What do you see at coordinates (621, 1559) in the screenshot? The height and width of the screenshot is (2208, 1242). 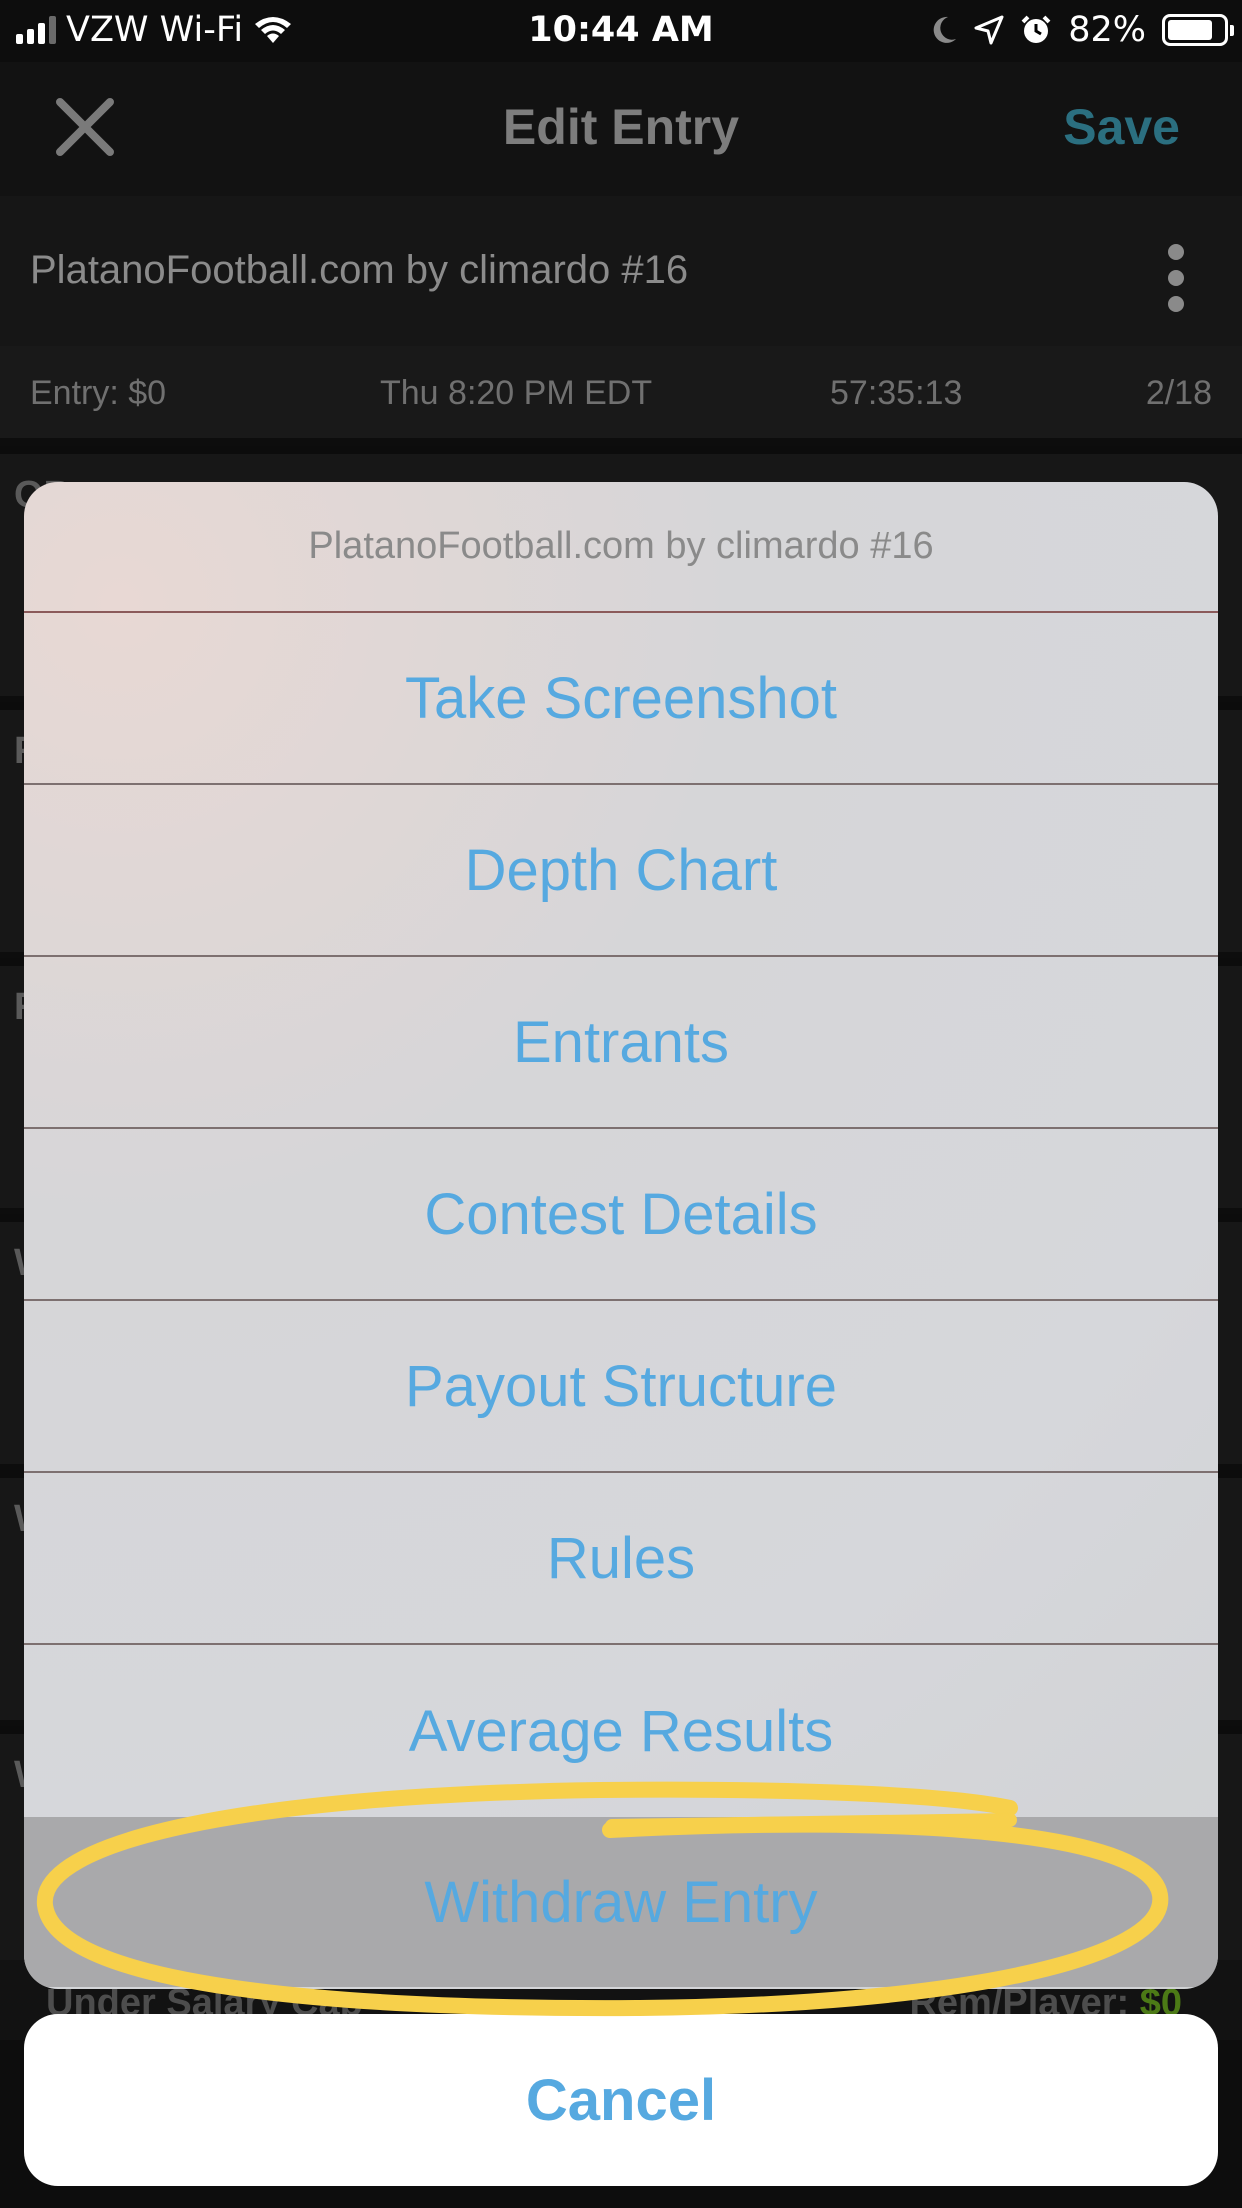 I see `rules-button: Rules` at bounding box center [621, 1559].